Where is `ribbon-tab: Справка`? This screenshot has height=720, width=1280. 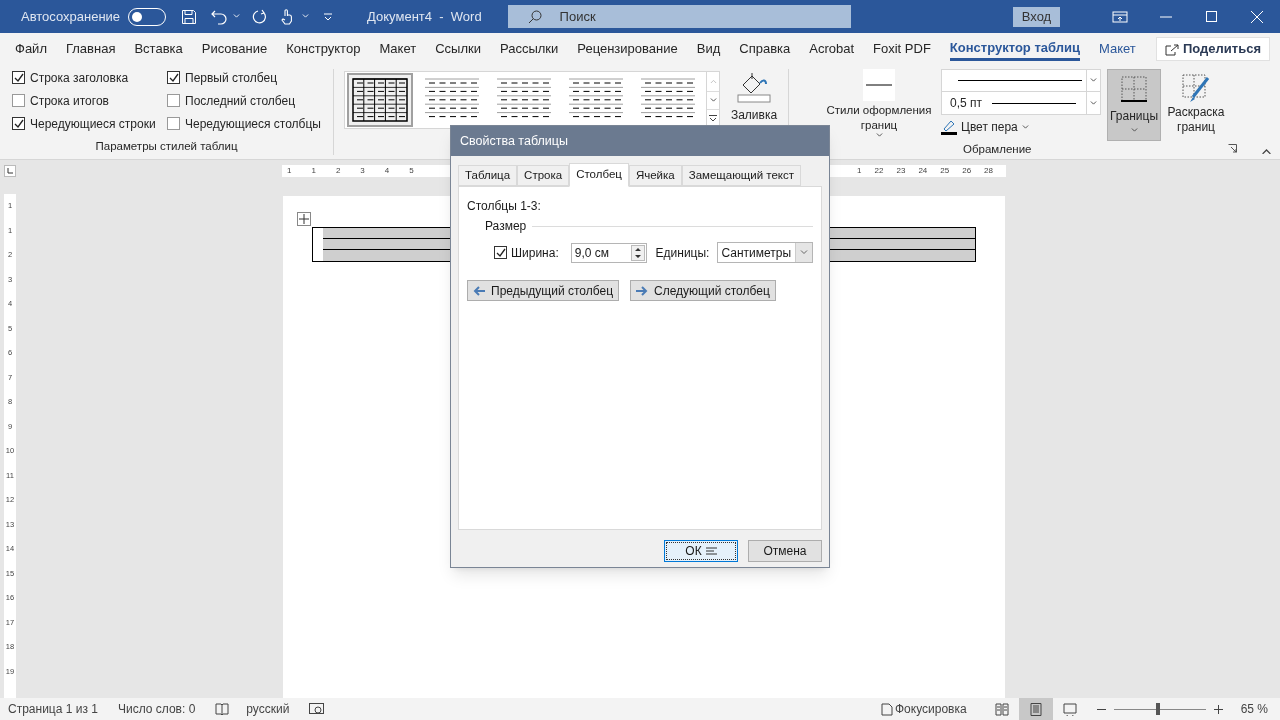
ribbon-tab: Справка is located at coordinates (765, 49).